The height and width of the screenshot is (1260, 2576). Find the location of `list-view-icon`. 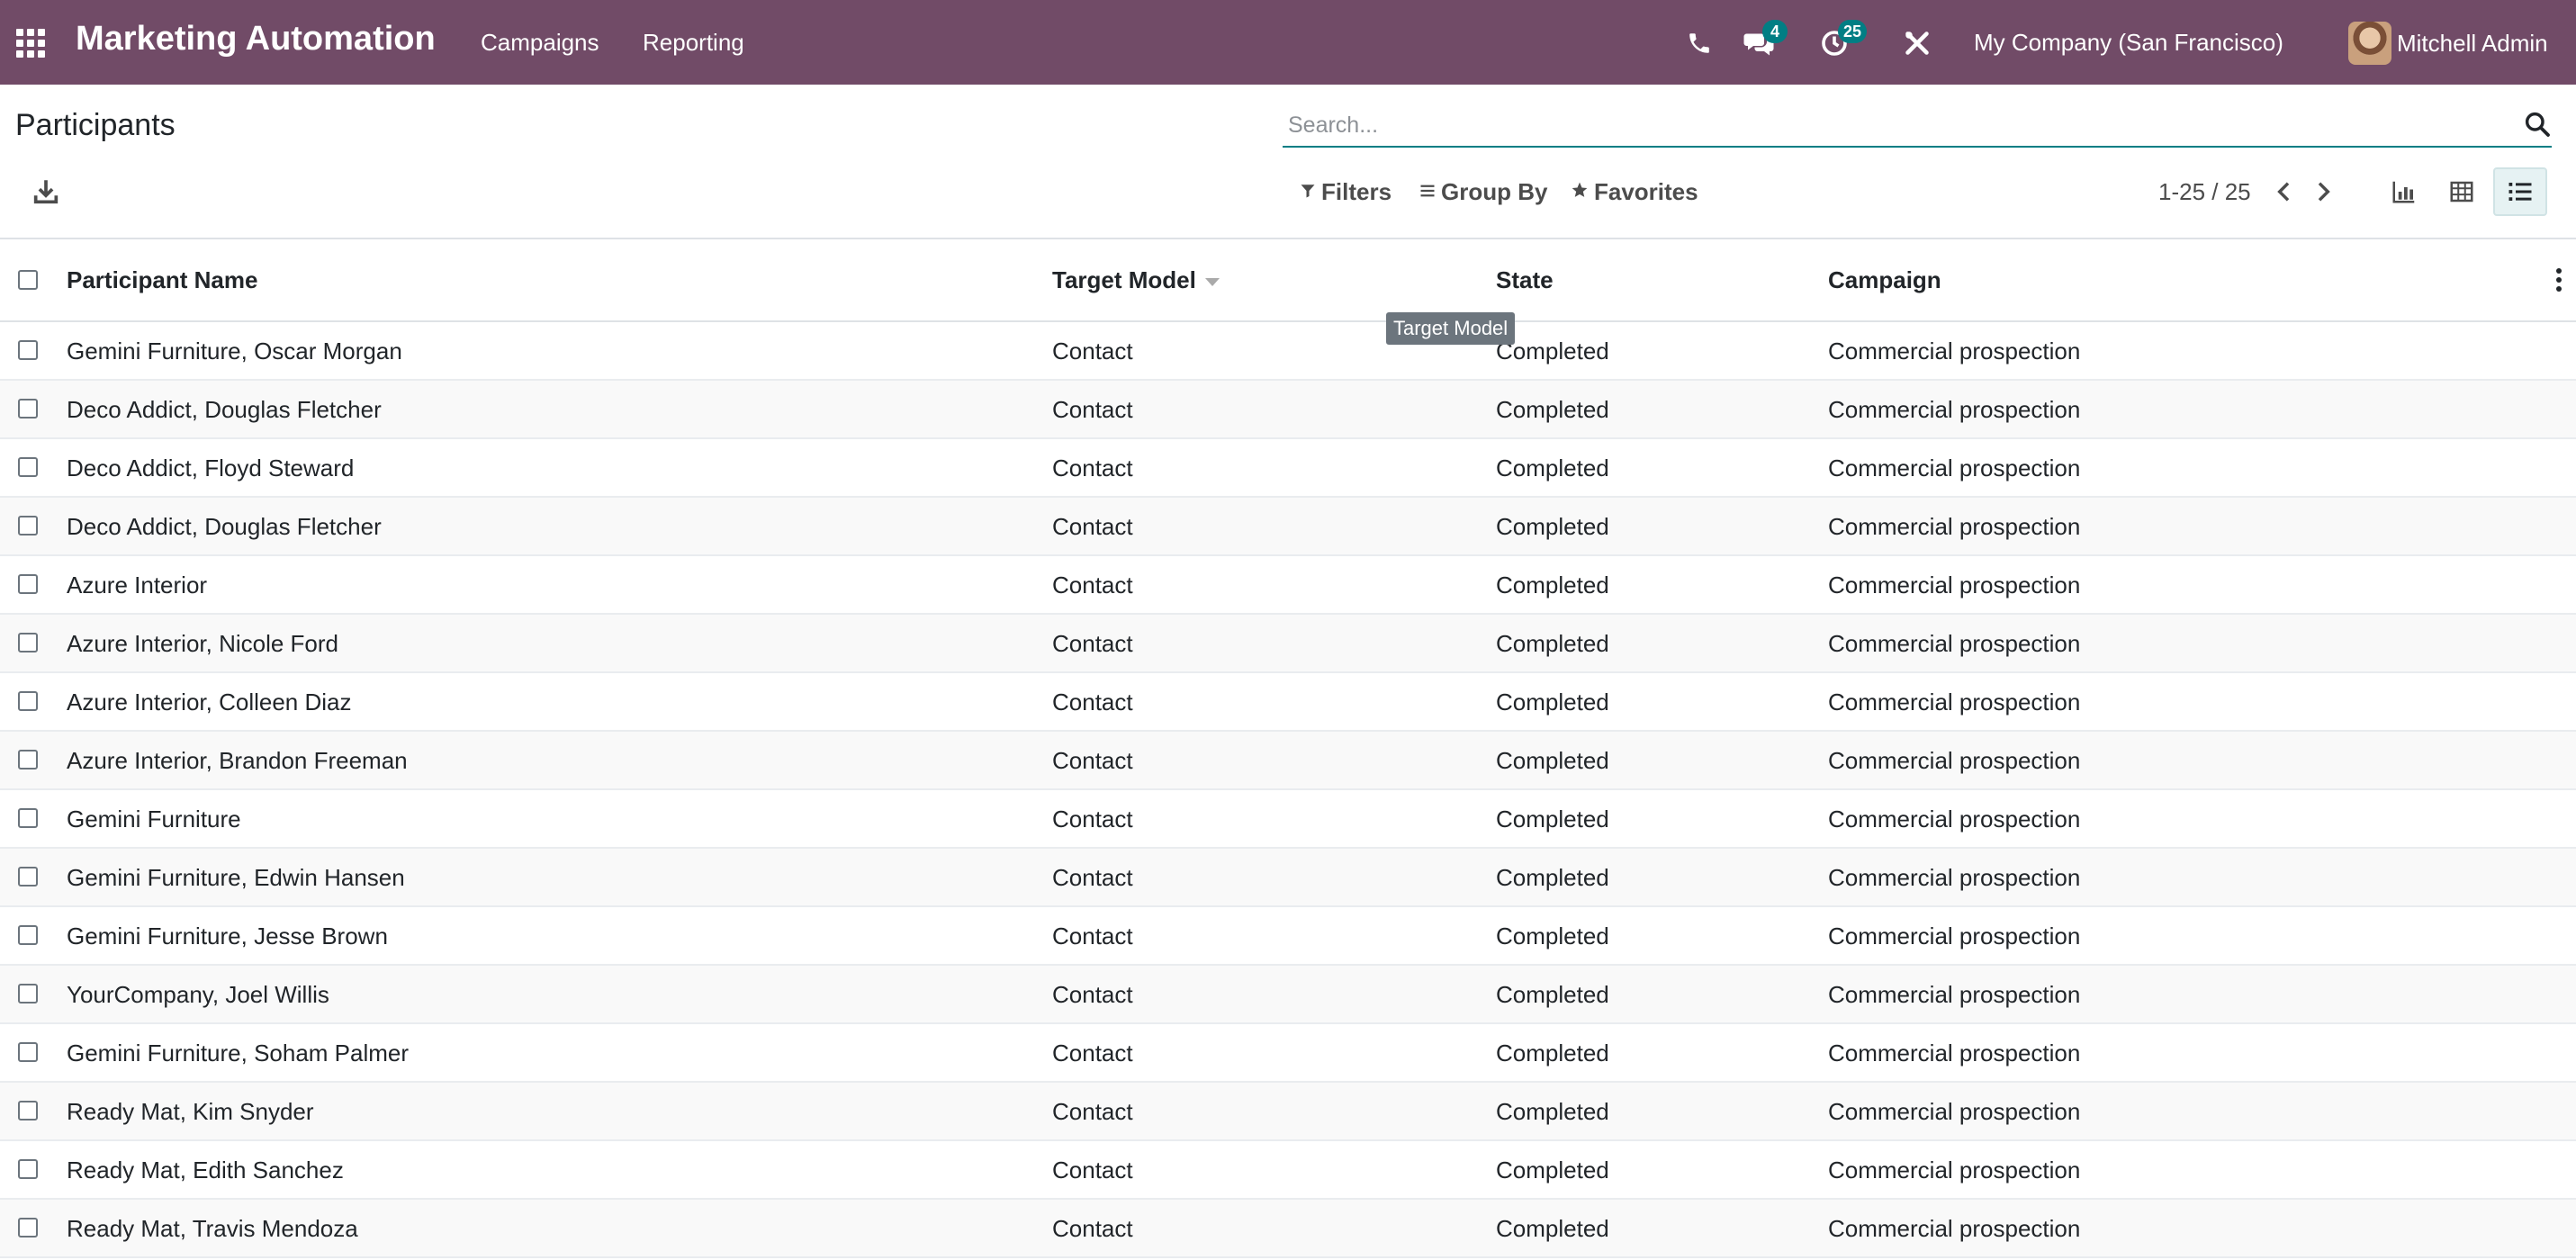

list-view-icon is located at coordinates (2520, 192).